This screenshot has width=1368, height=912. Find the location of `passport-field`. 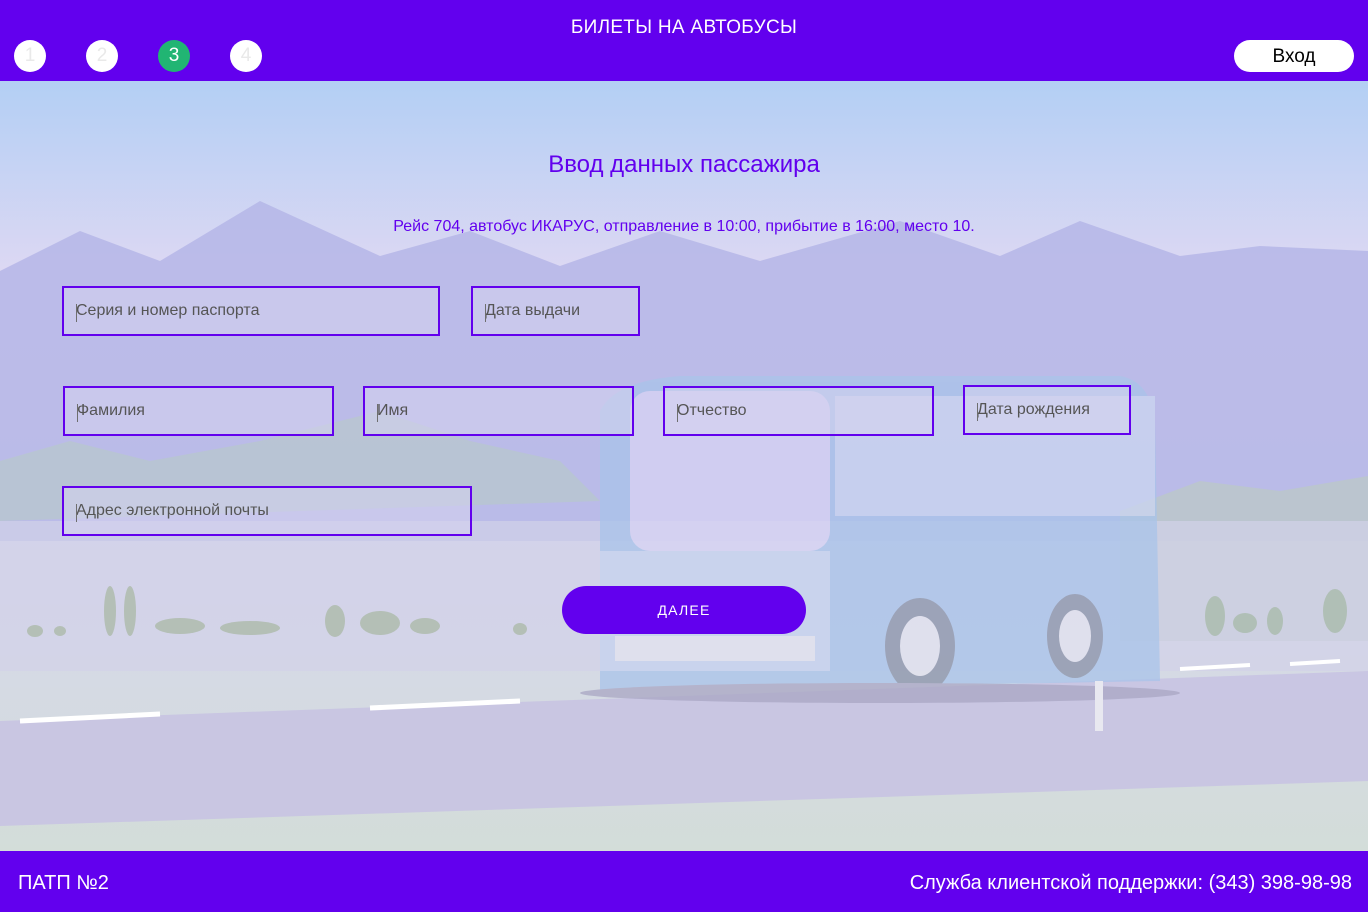

passport-field is located at coordinates (251, 311).